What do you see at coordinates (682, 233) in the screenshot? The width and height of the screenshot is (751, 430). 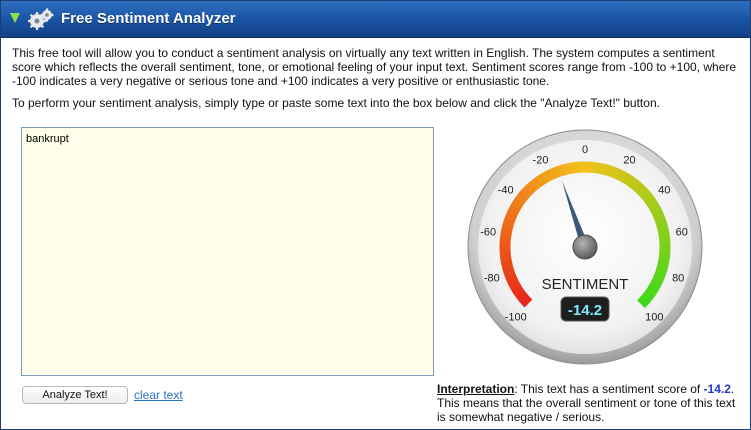 I see `gauge-tick-label: 60` at bounding box center [682, 233].